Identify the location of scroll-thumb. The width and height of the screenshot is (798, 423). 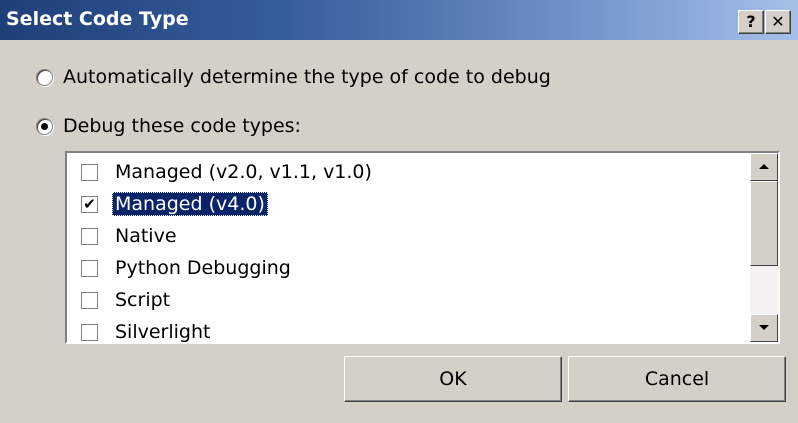
(764, 223).